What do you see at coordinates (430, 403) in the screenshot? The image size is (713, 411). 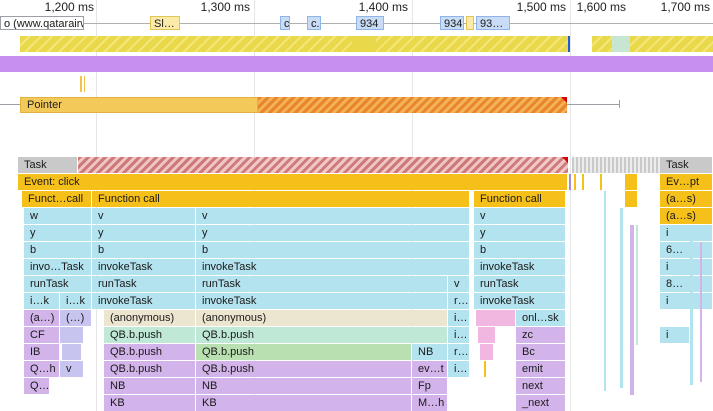 I see `flame-entry: M…h` at bounding box center [430, 403].